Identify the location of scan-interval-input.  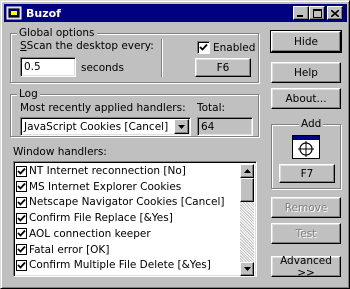
(48, 67).